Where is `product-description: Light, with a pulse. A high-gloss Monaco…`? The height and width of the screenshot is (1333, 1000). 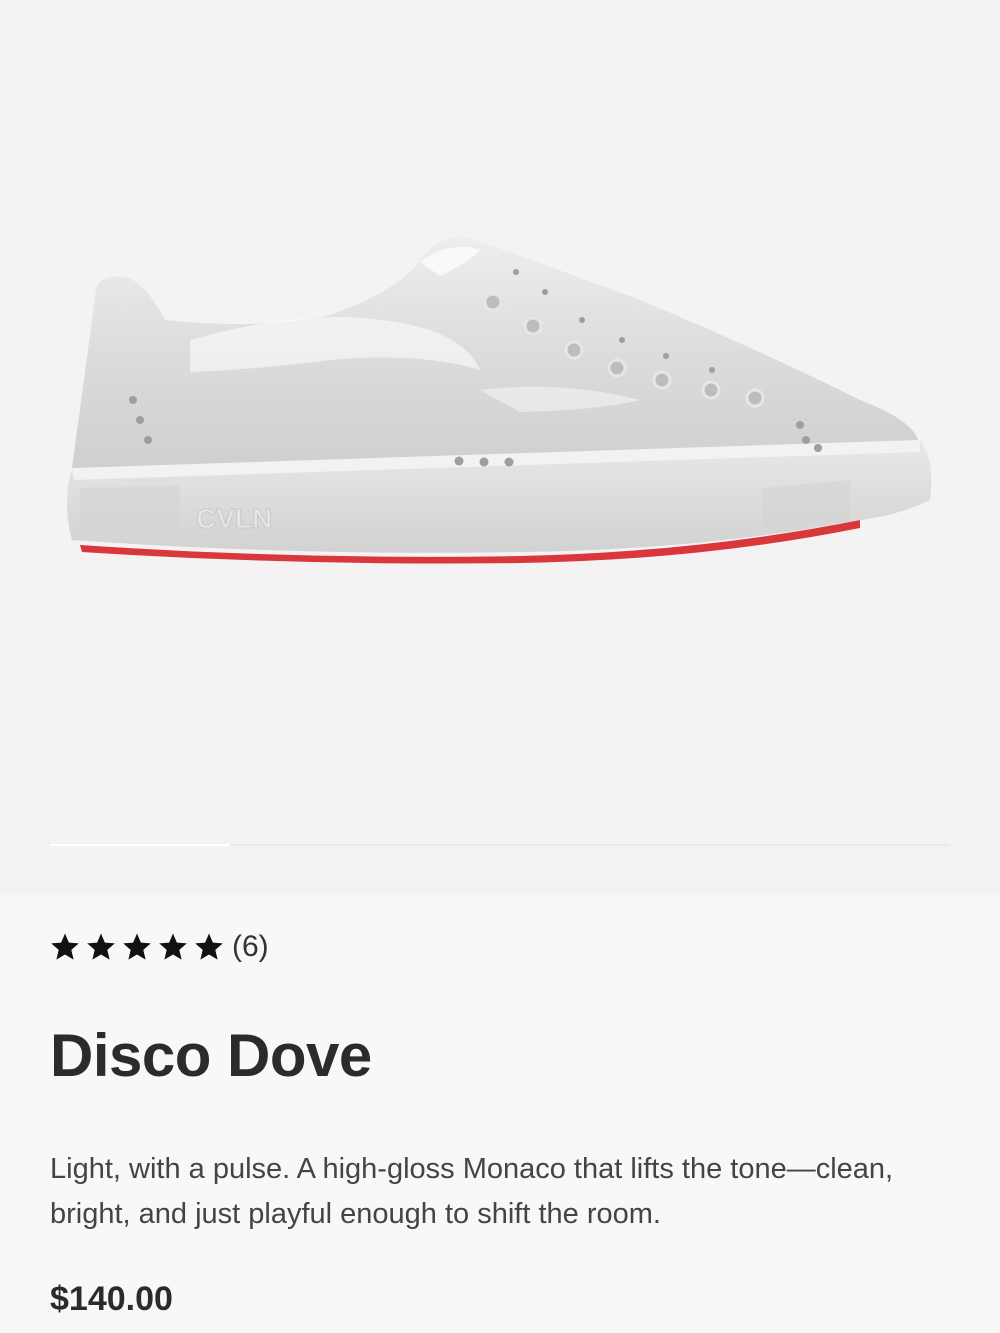 product-description: Light, with a pulse. A high-gloss Monaco… is located at coordinates (472, 1191).